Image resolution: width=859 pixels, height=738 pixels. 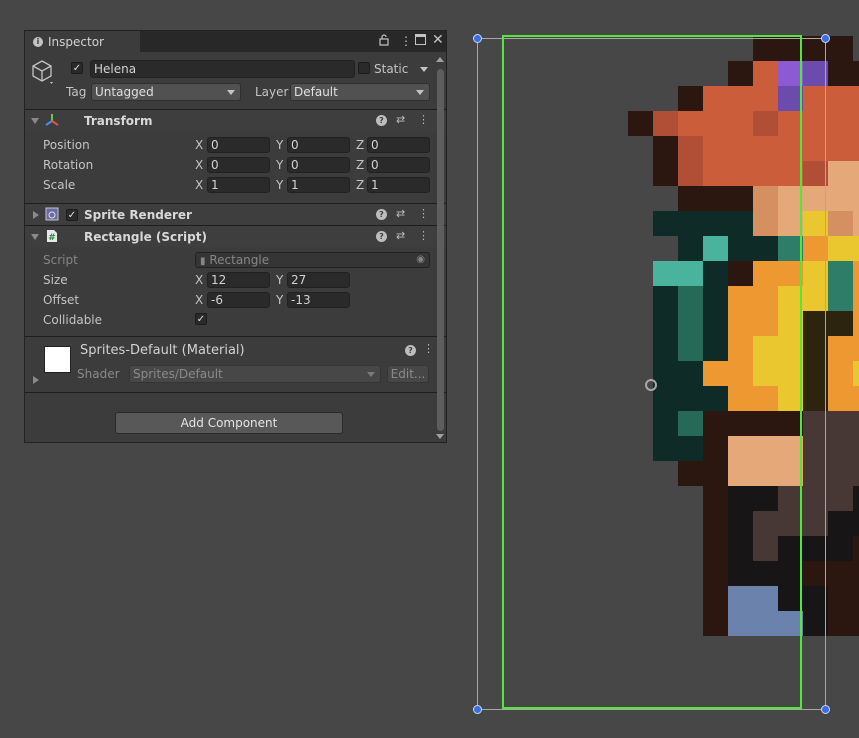 What do you see at coordinates (199, 145) in the screenshot?
I see `position-x-axis: X` at bounding box center [199, 145].